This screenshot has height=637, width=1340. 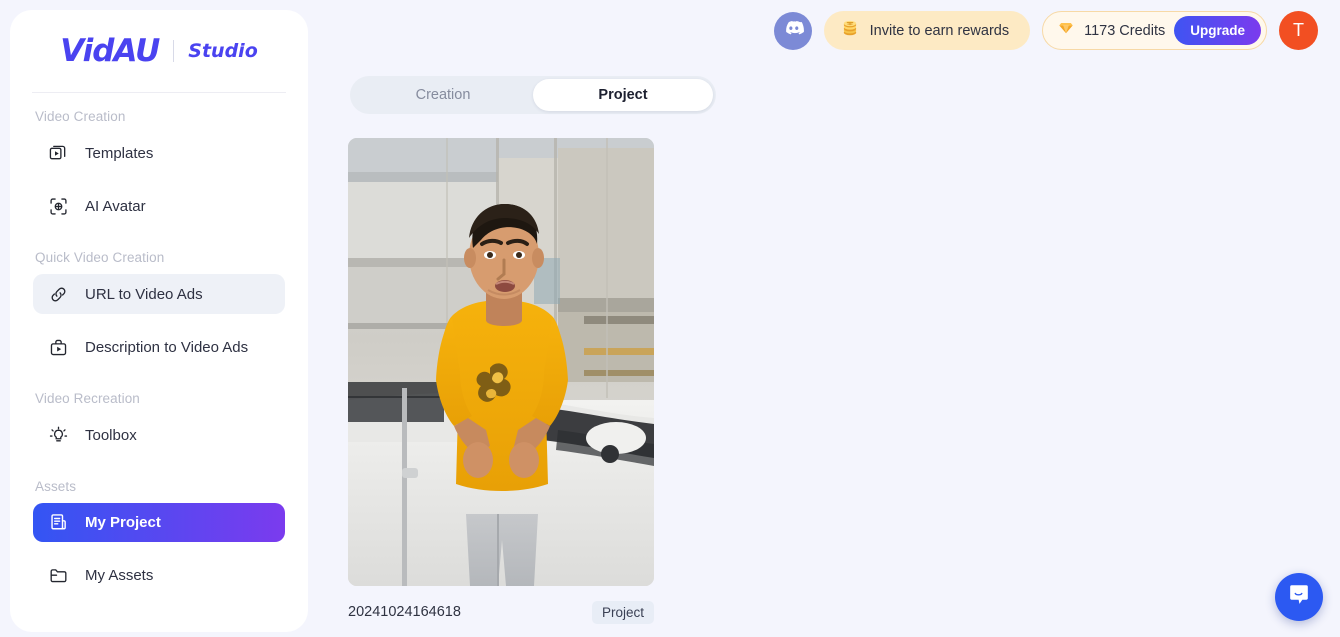 I want to click on sidebar-item-url-to-video-ads: URL to Video Ads, so click(x=159, y=294).